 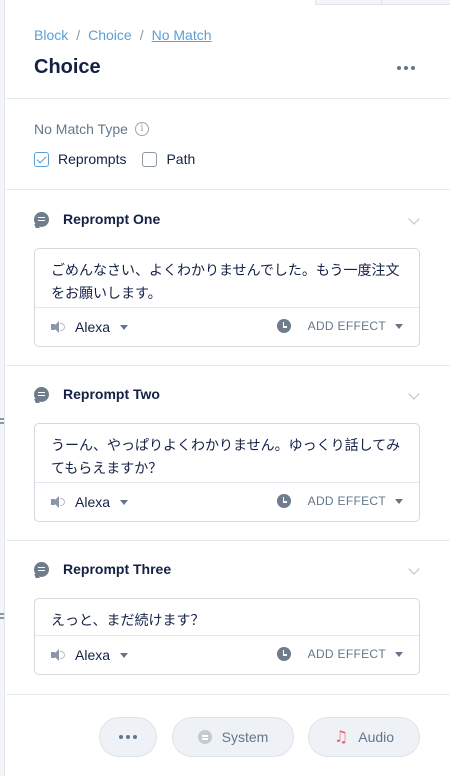 I want to click on no-match-type-options: Reprompts Path, so click(x=114, y=159).